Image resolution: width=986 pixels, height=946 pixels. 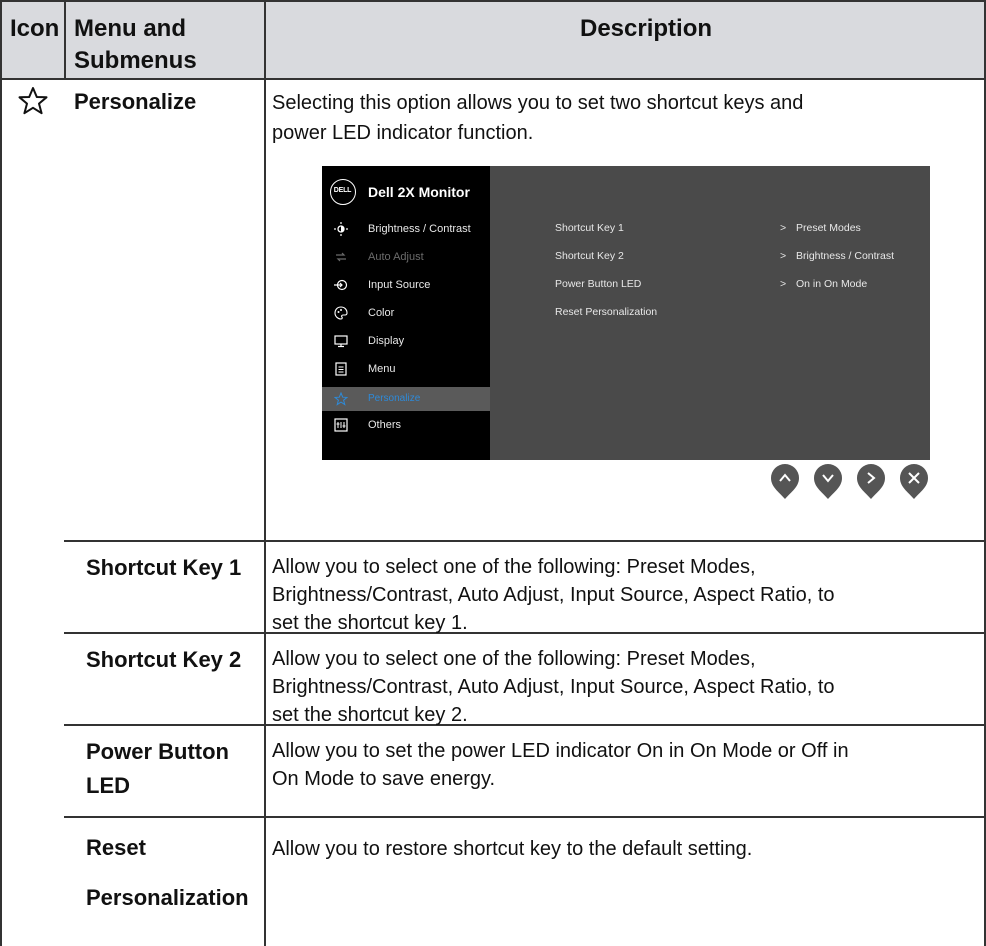 I want to click on osd-menu-item-menu: Menu, so click(x=382, y=369).